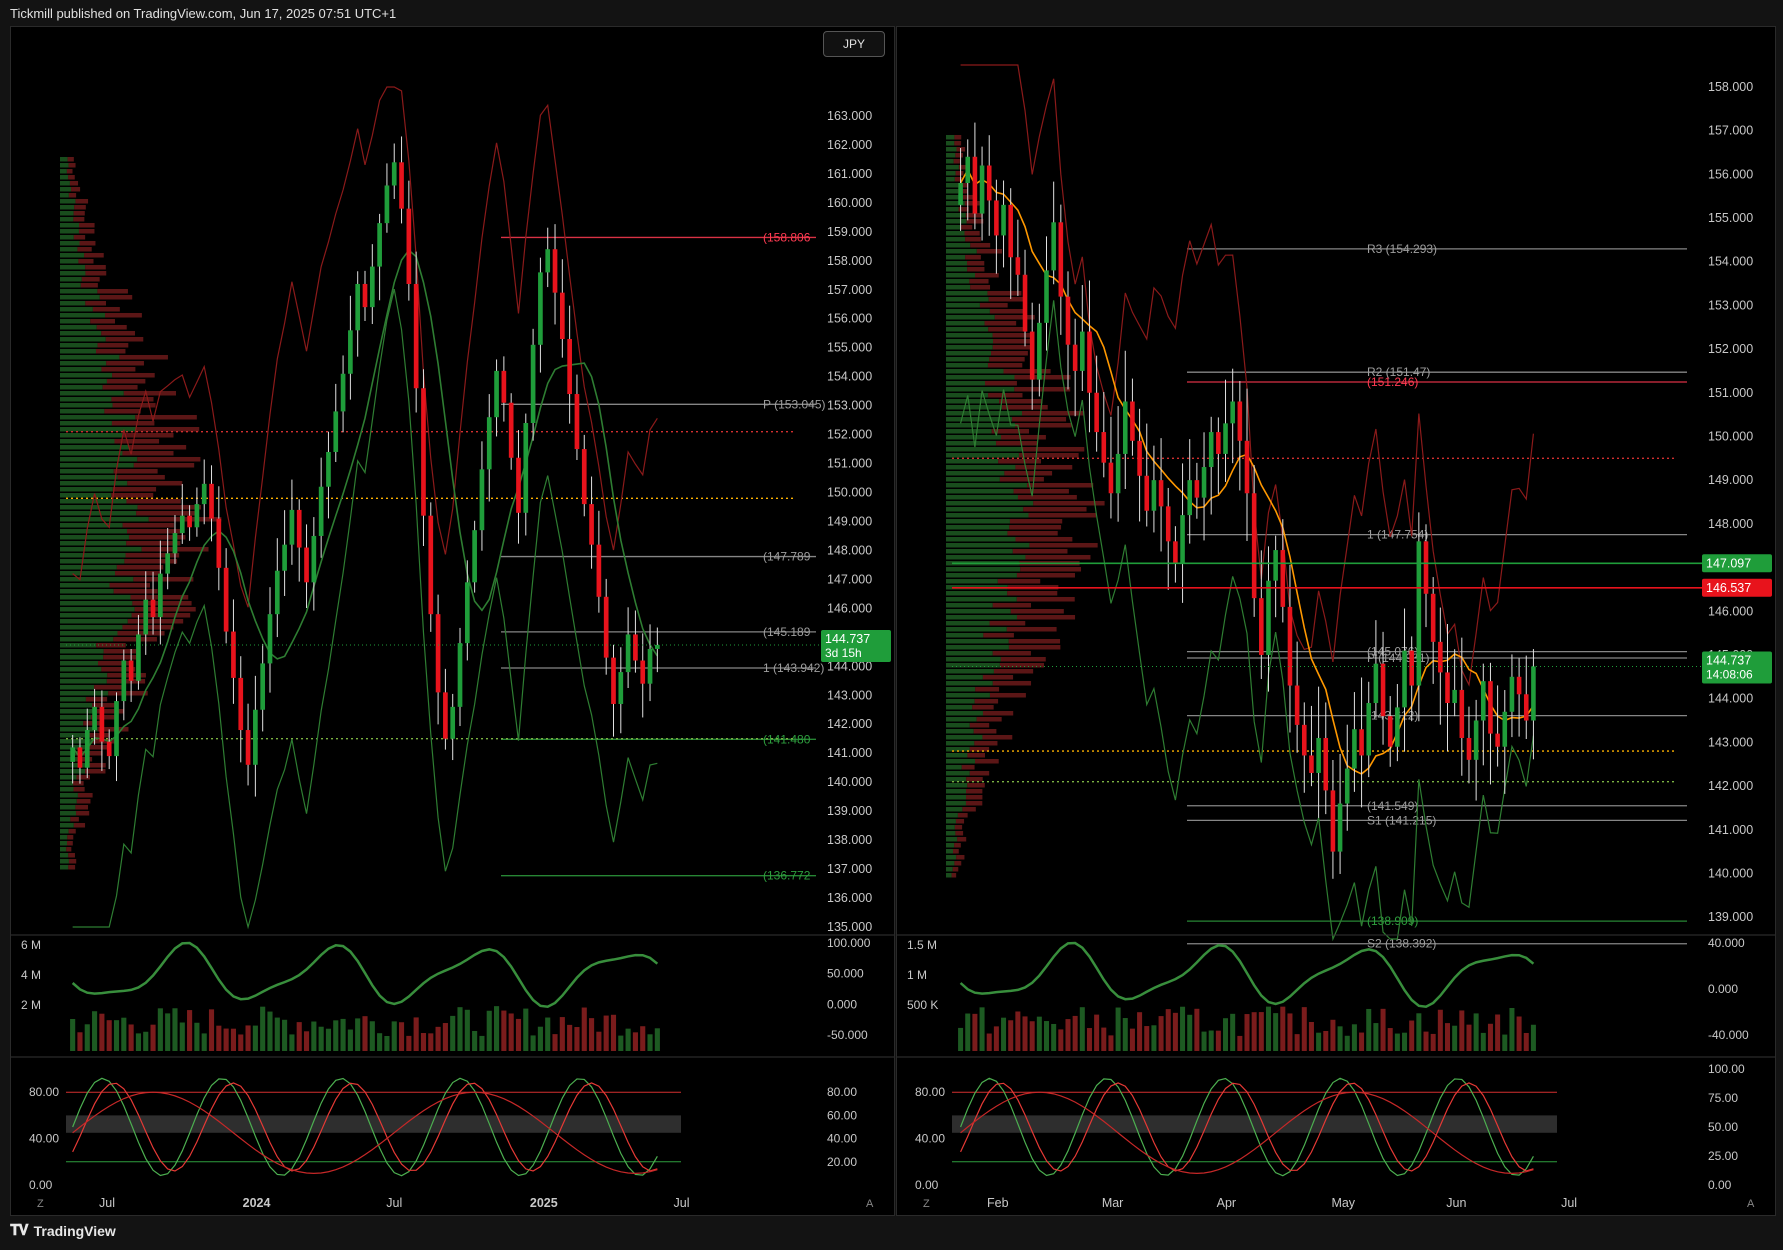  What do you see at coordinates (1730, 436) in the screenshot?
I see `price-axis-label: 150.000` at bounding box center [1730, 436].